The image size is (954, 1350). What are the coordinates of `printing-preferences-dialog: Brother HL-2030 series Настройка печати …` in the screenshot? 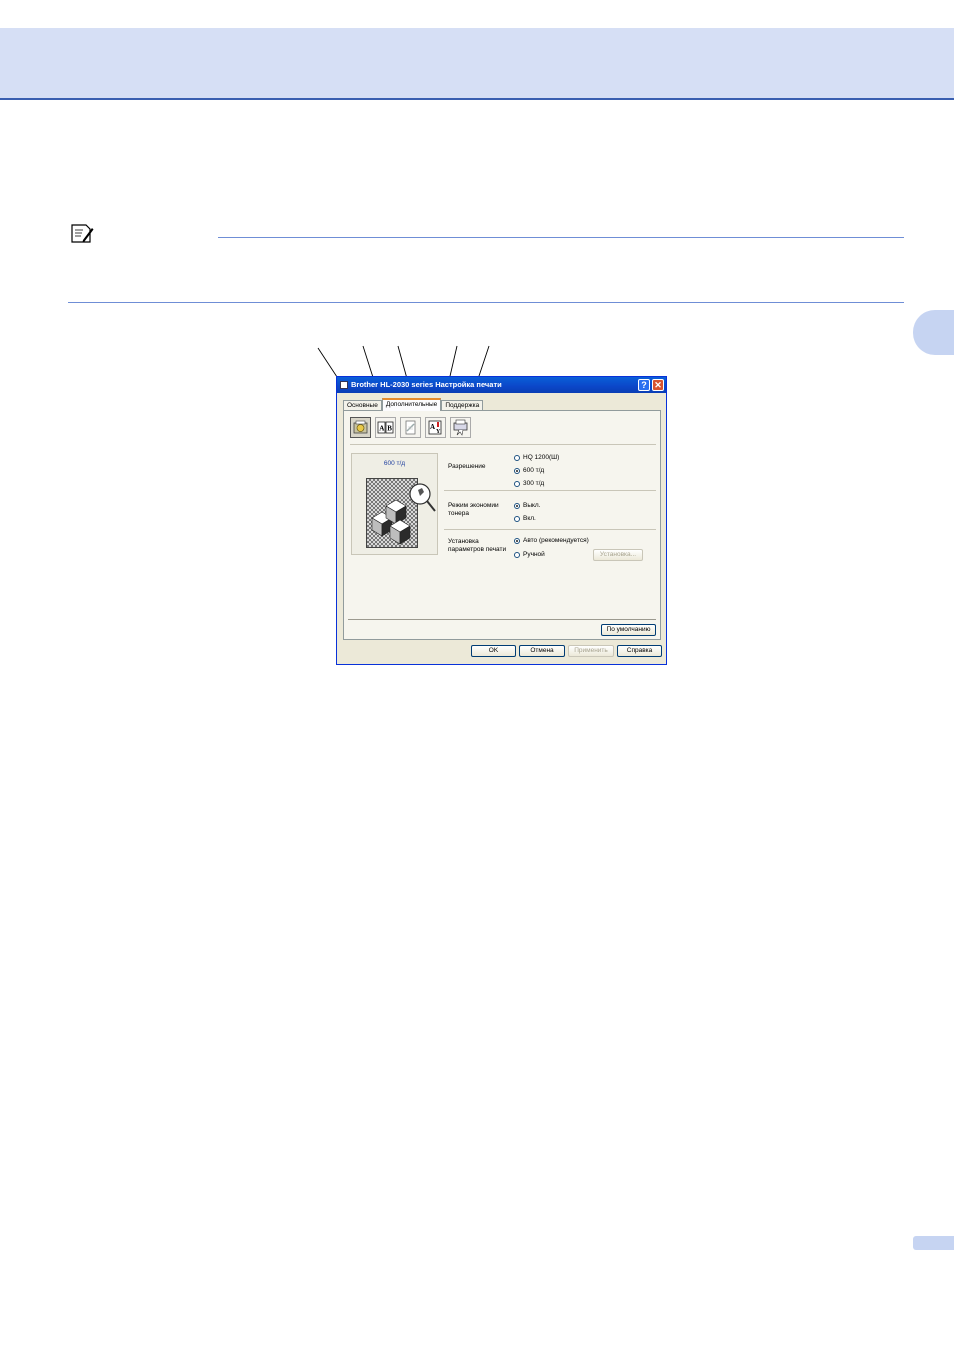 It's located at (501, 520).